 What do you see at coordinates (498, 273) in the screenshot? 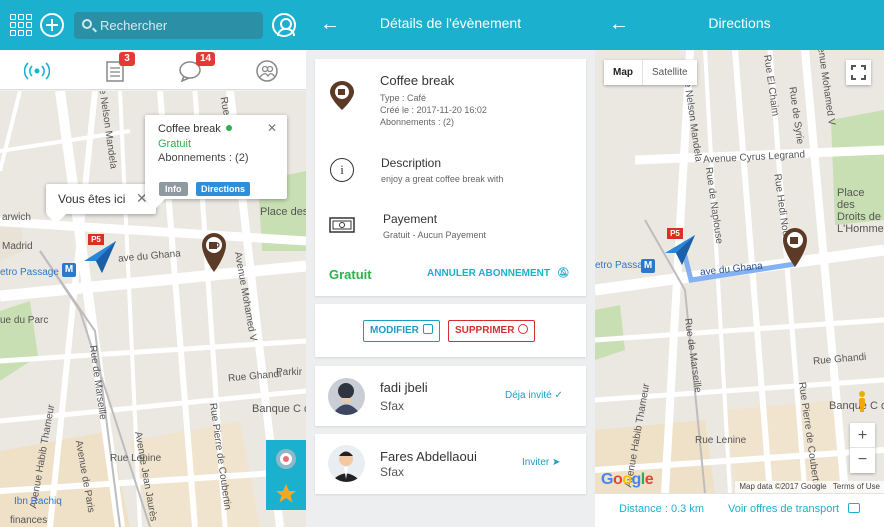
I see `cancel-subscription-button: ANNULER ABONNEMENT 🔕︎` at bounding box center [498, 273].